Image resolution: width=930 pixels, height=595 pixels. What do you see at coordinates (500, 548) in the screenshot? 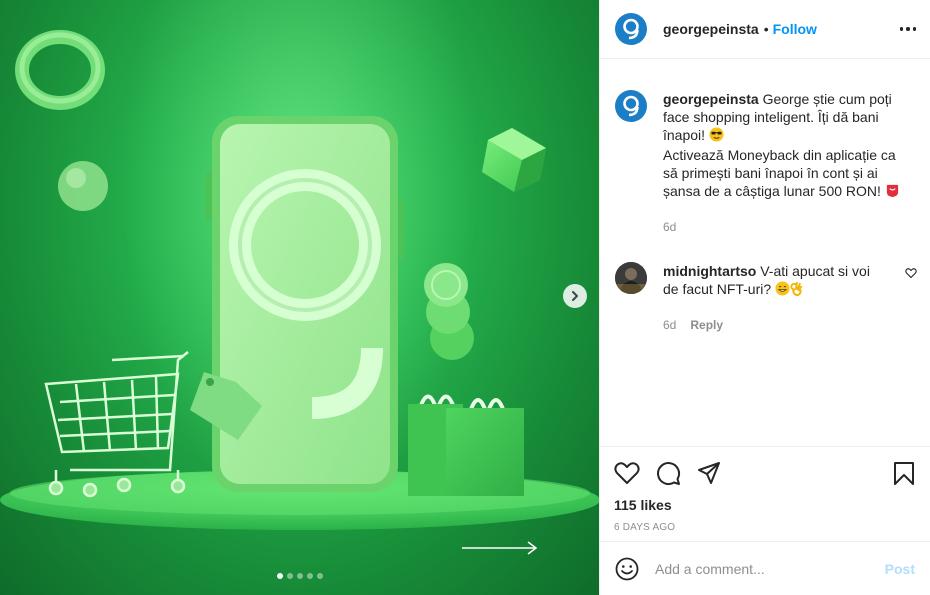
I see `arrow-right-icon` at bounding box center [500, 548].